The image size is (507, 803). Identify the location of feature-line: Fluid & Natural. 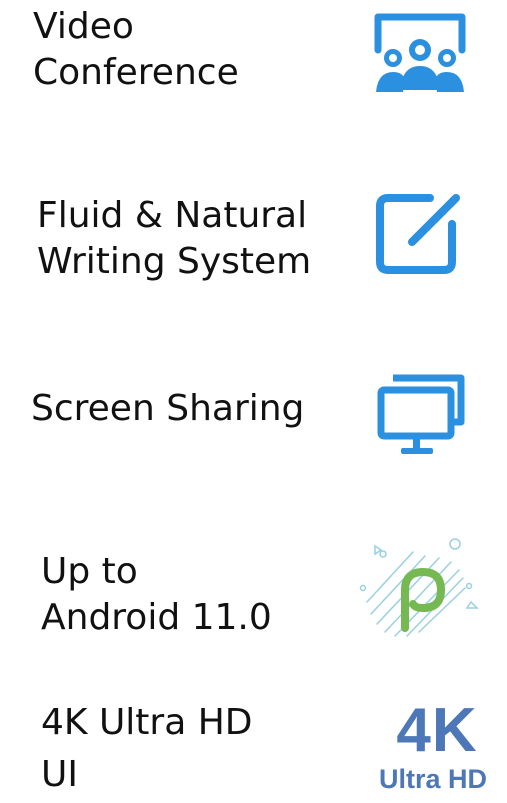
(172, 215).